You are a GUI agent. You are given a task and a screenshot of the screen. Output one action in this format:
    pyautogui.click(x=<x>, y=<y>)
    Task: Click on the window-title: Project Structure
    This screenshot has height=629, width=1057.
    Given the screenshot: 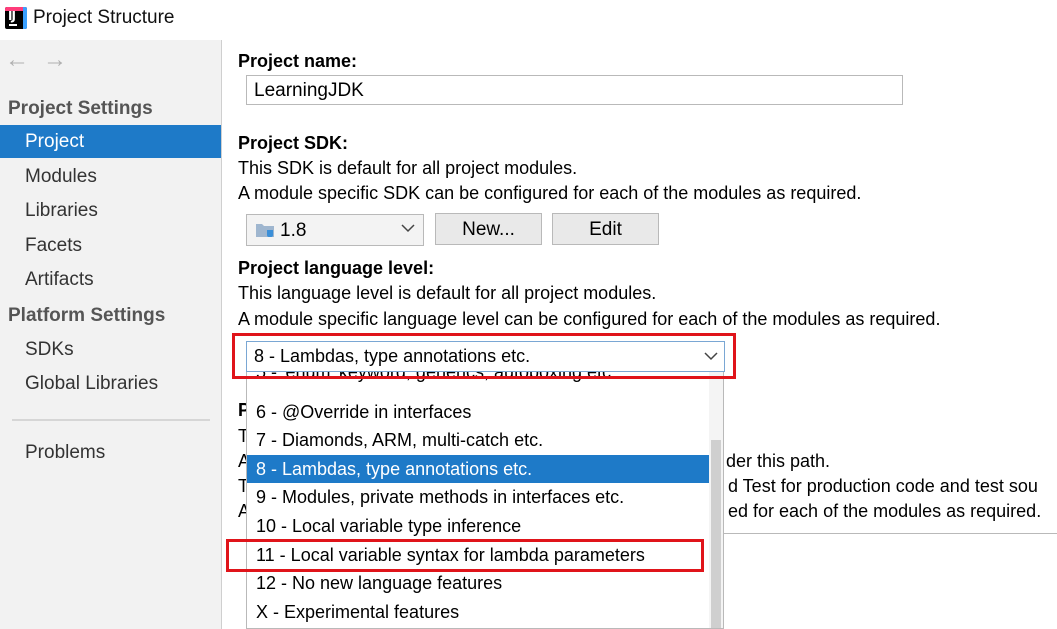 What is the action you would take?
    pyautogui.click(x=104, y=17)
    